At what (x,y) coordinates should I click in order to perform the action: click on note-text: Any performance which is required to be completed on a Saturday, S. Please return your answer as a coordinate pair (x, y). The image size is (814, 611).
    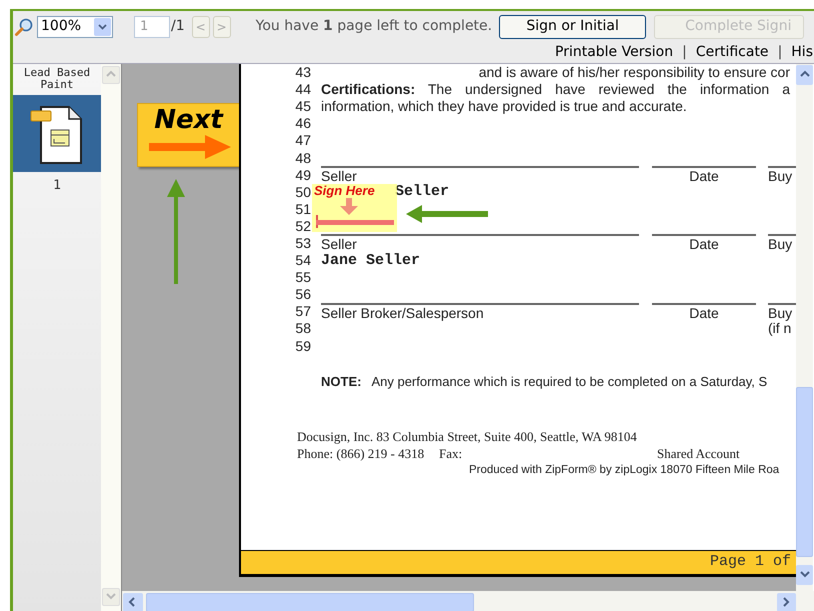
    Looking at the image, I should click on (569, 381).